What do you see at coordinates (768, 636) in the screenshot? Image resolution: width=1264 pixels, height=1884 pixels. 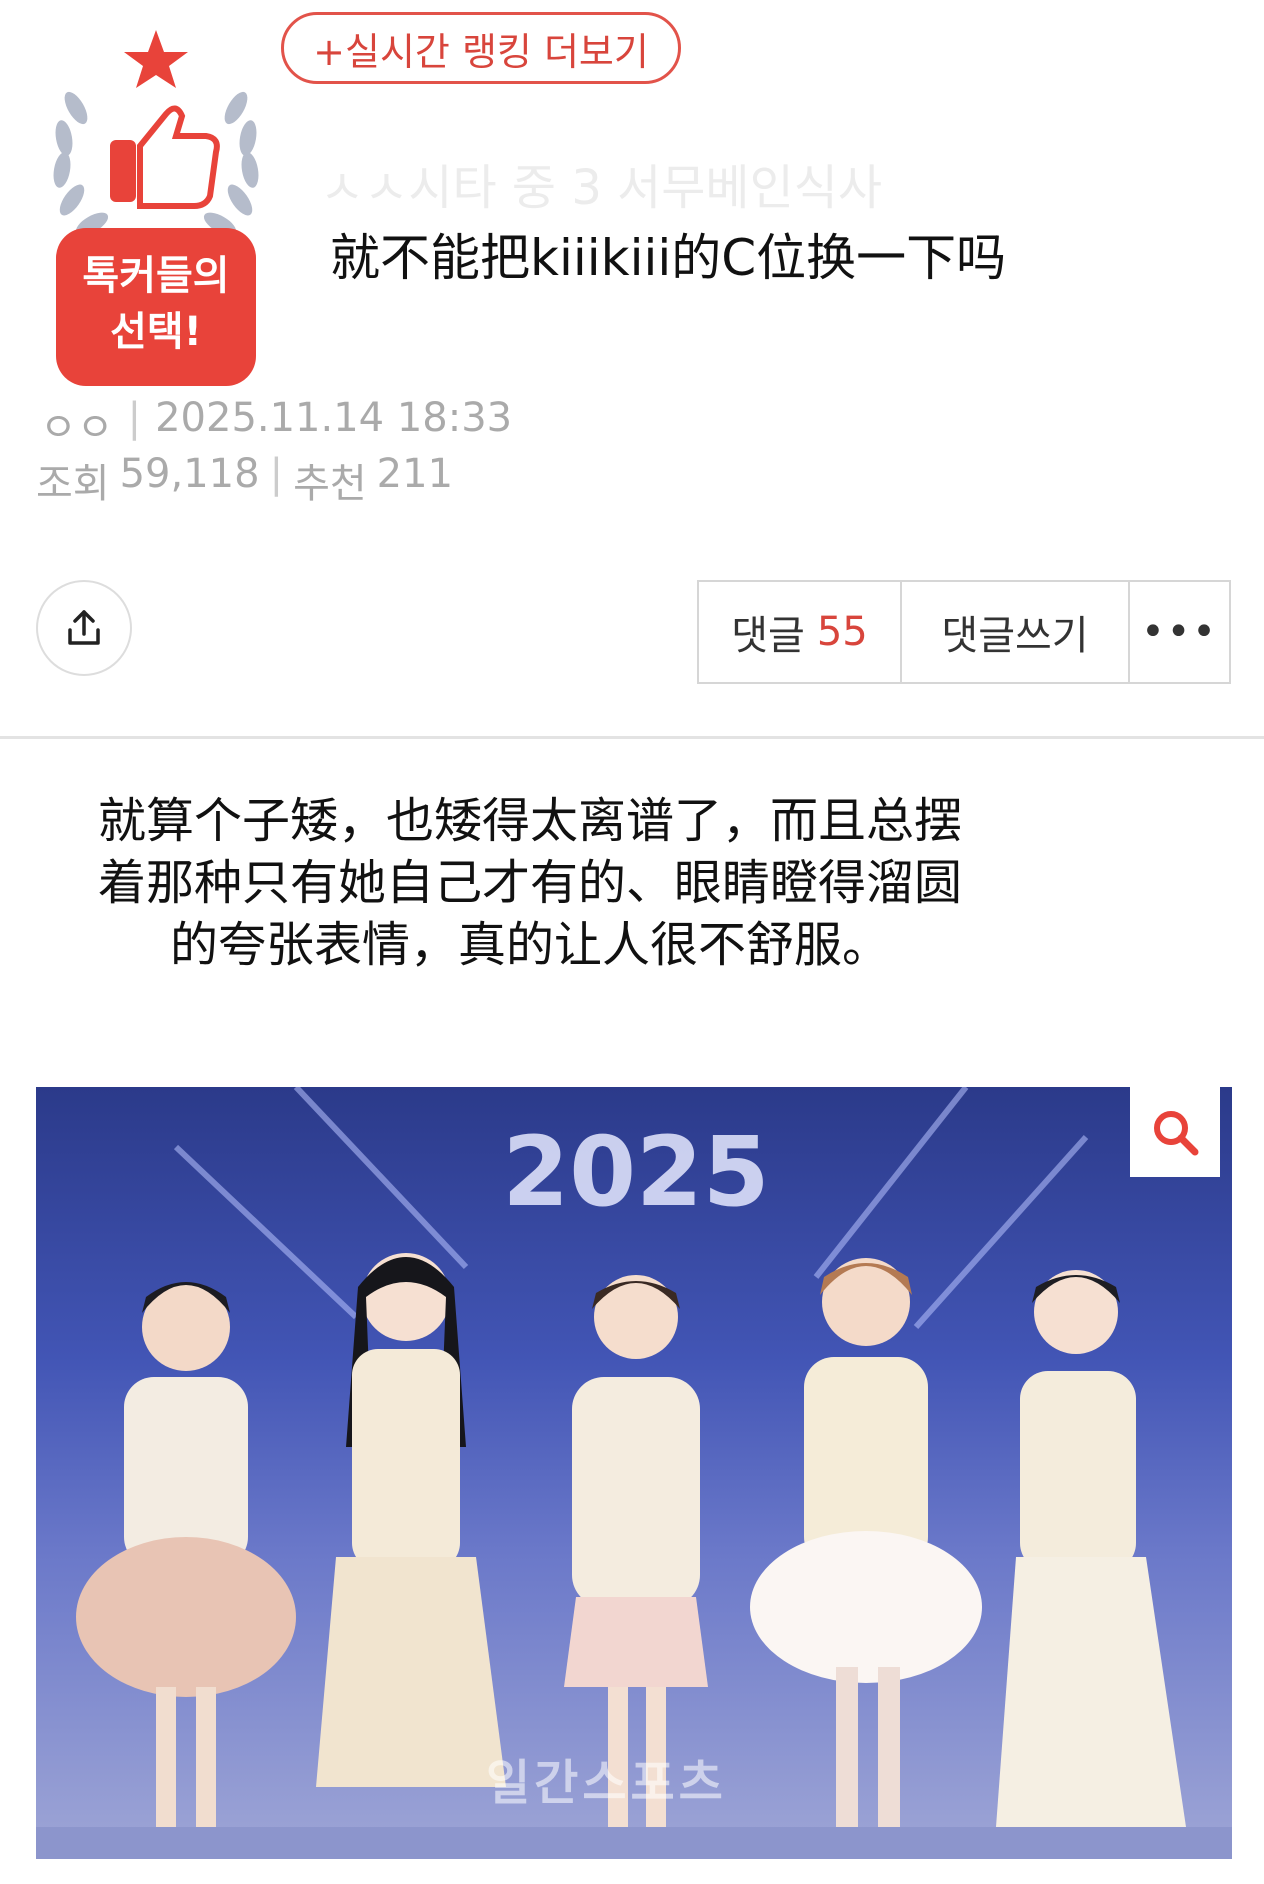 I see `comments-label: 댓글` at bounding box center [768, 636].